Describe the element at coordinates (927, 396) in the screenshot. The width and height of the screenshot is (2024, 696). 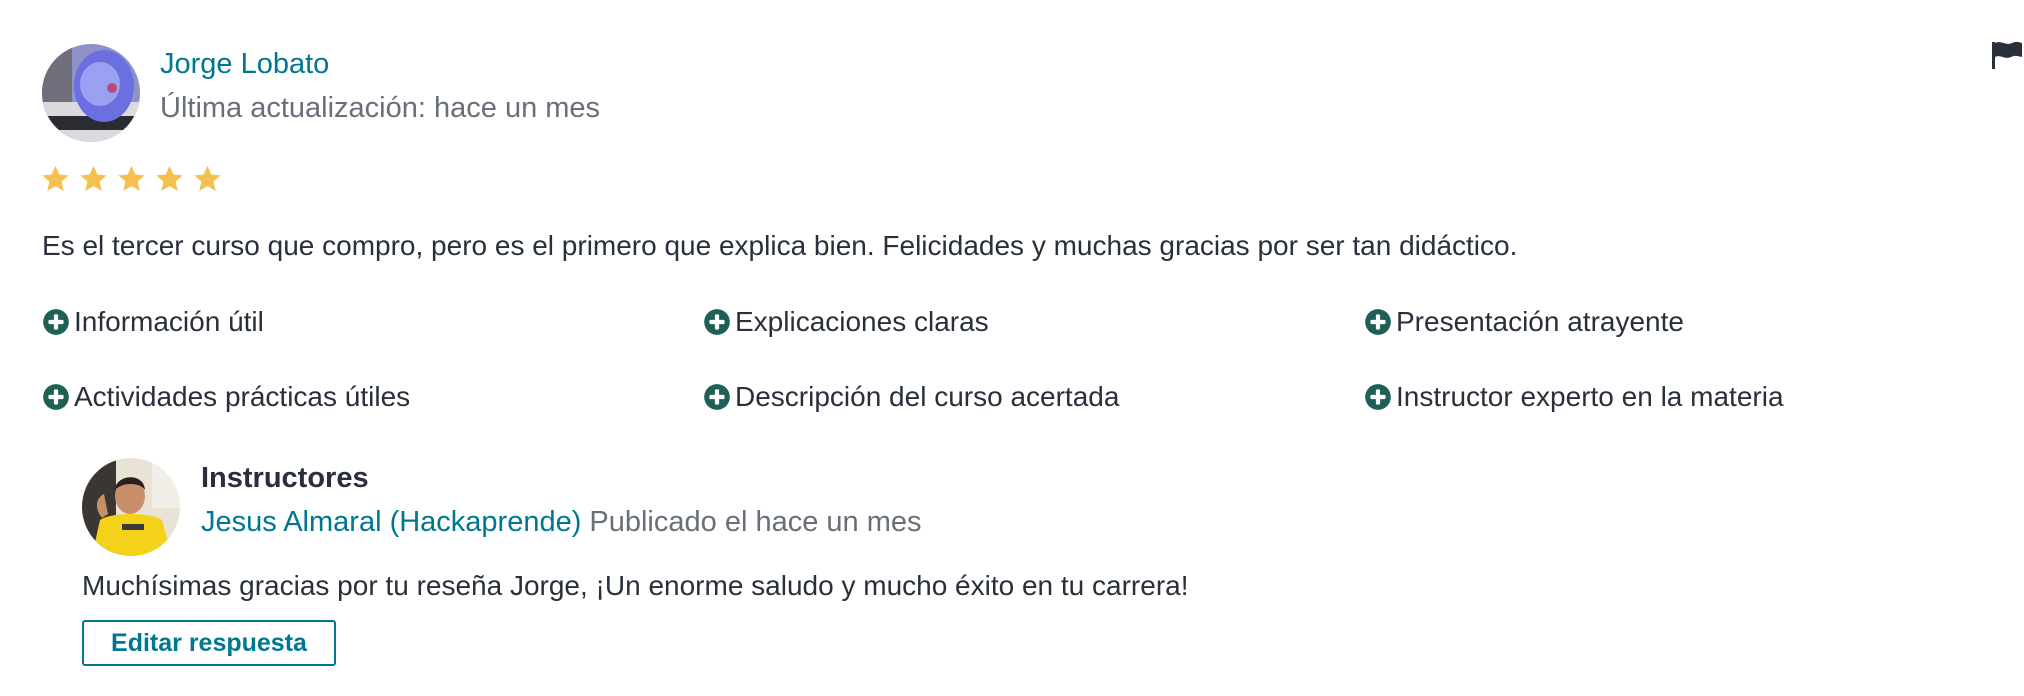
I see `tag-label: Descripción del curso acertada` at that location.